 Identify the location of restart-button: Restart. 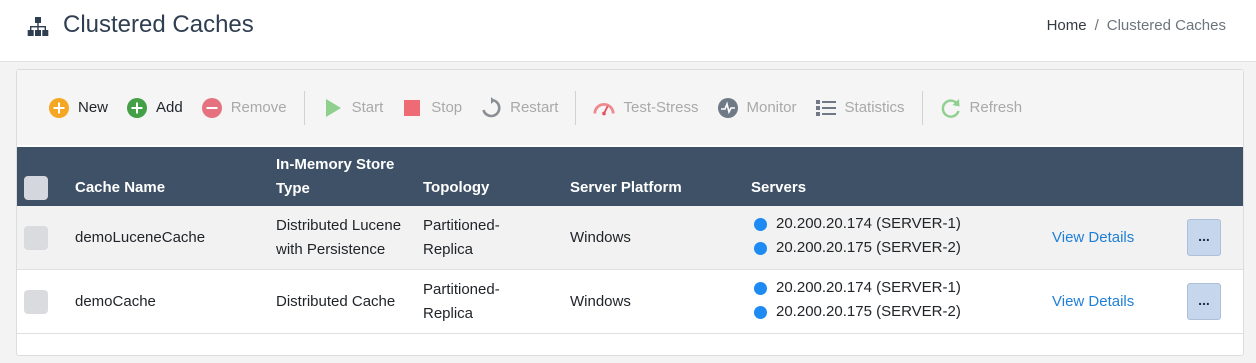
(519, 108).